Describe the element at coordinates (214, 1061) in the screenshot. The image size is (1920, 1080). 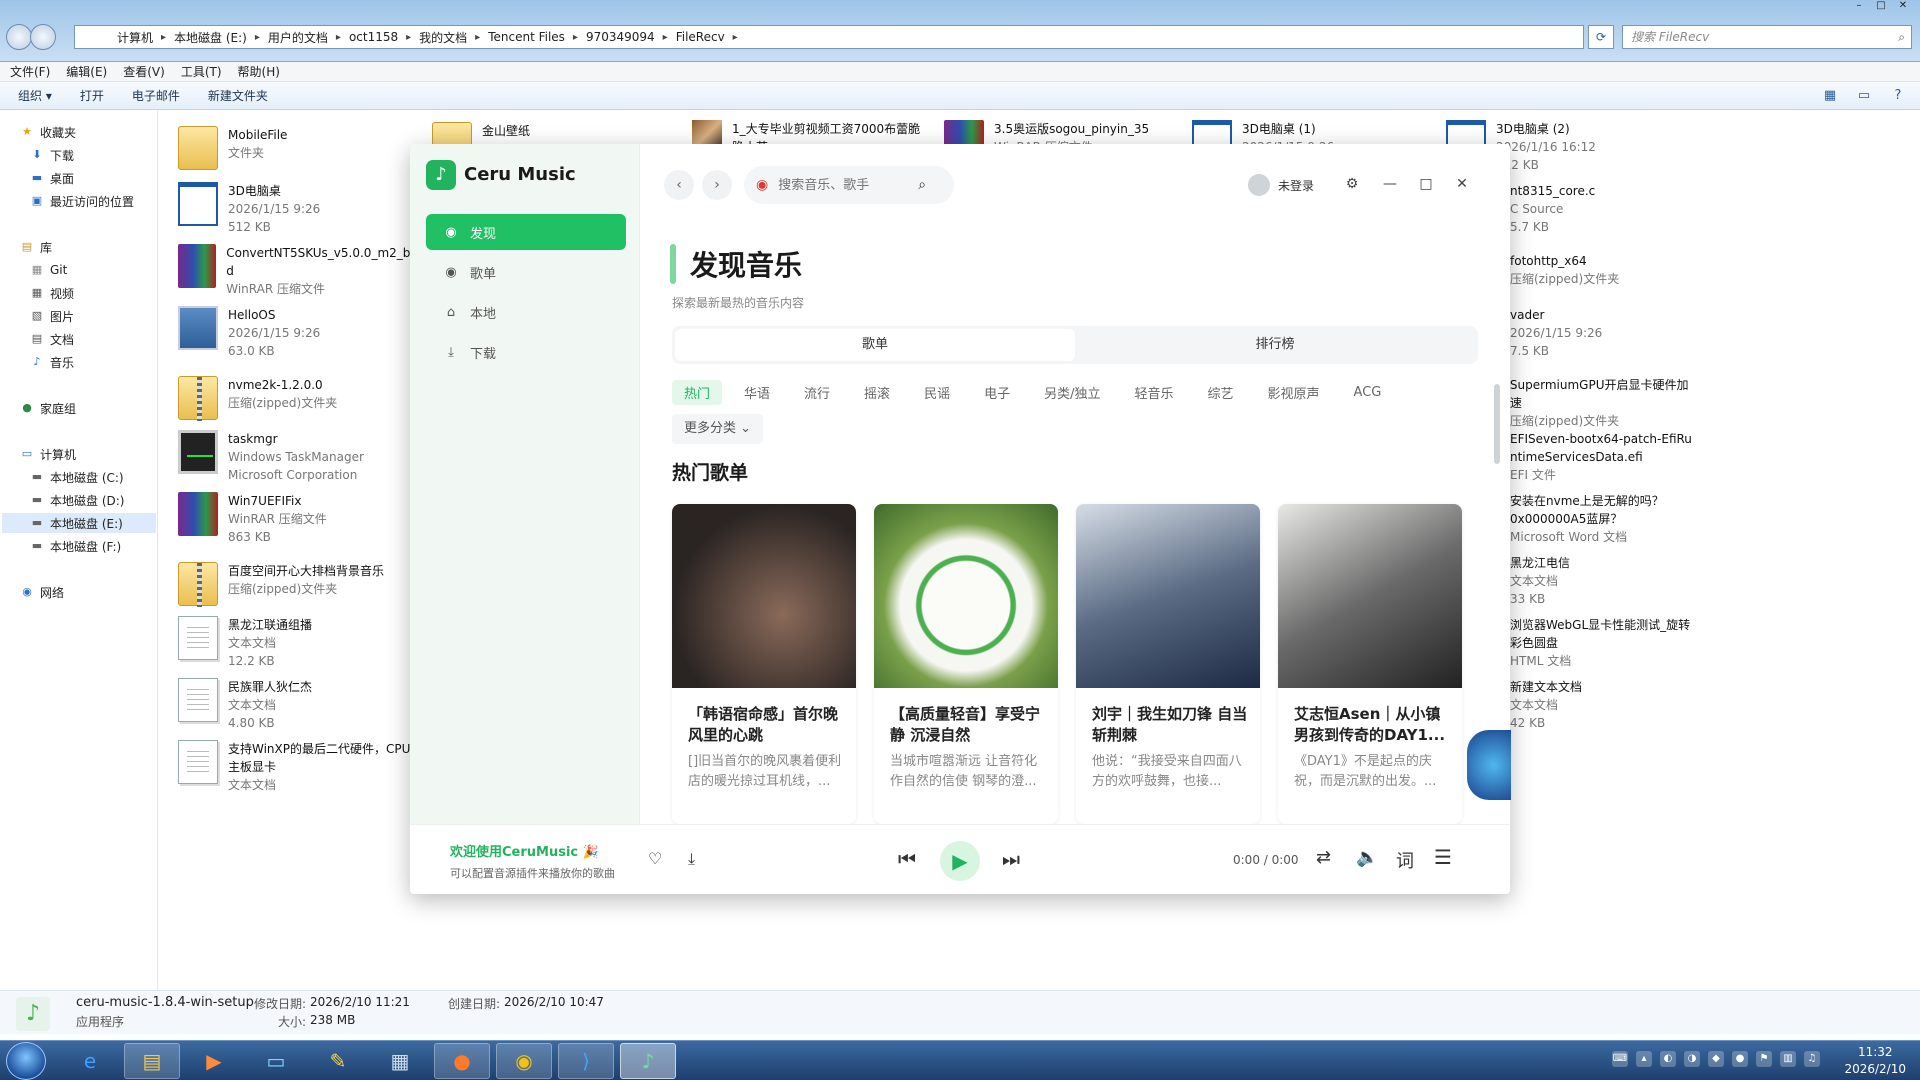
I see `media-player-icon: ▶` at that location.